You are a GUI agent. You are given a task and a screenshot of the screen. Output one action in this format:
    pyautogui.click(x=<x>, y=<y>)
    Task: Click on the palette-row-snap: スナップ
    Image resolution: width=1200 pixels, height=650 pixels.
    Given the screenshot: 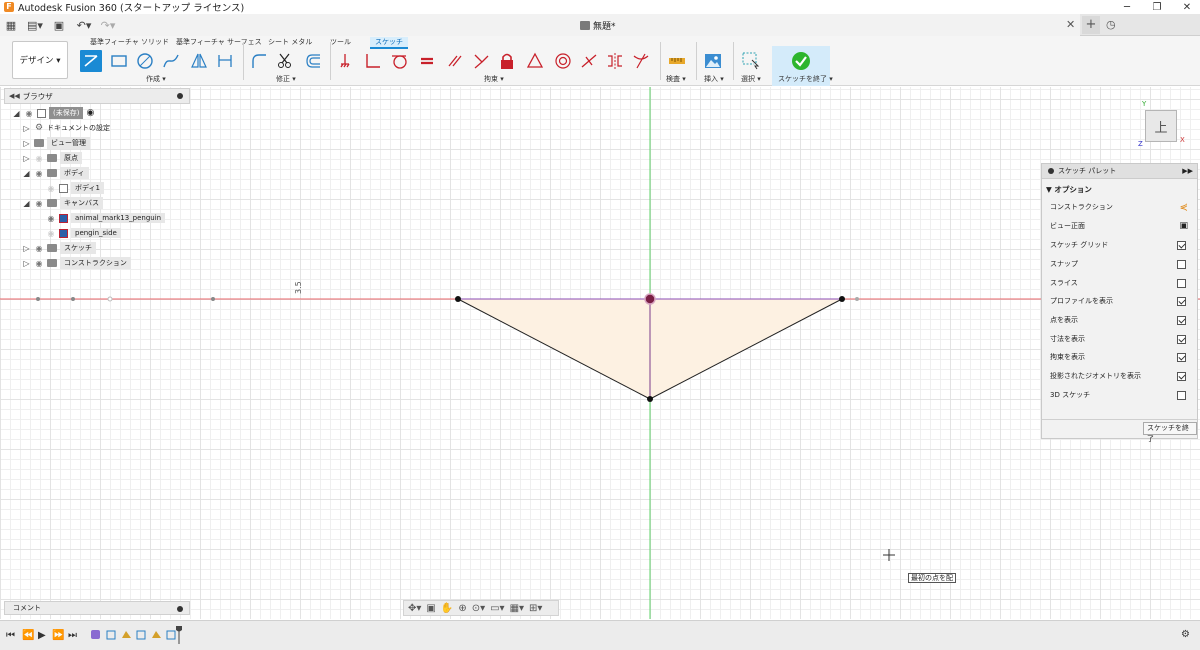 What is the action you would take?
    pyautogui.click(x=1120, y=264)
    